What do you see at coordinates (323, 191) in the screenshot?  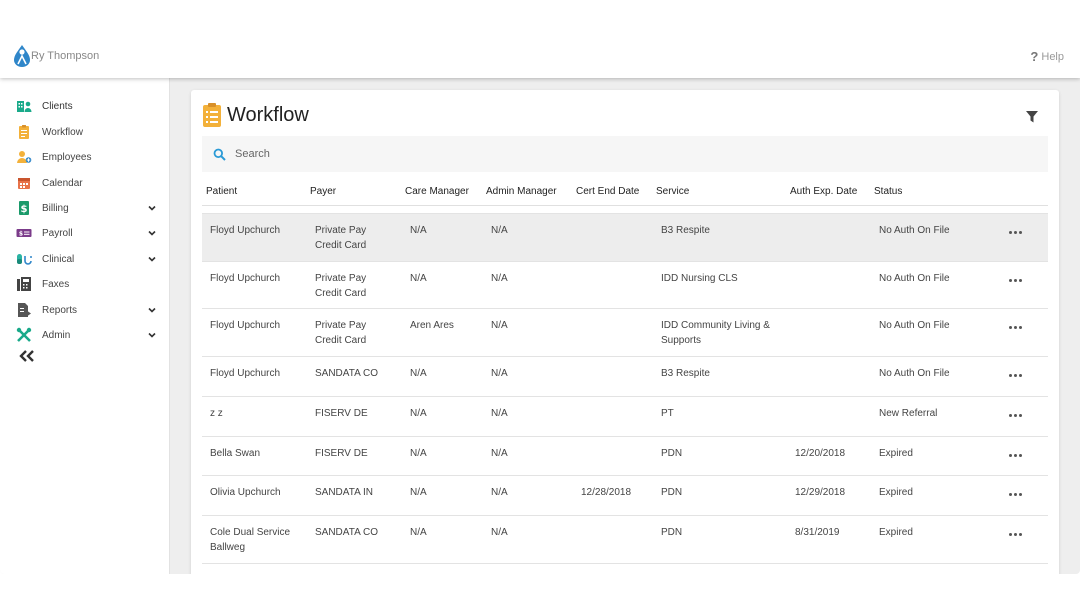 I see `column-header-payer: Payer` at bounding box center [323, 191].